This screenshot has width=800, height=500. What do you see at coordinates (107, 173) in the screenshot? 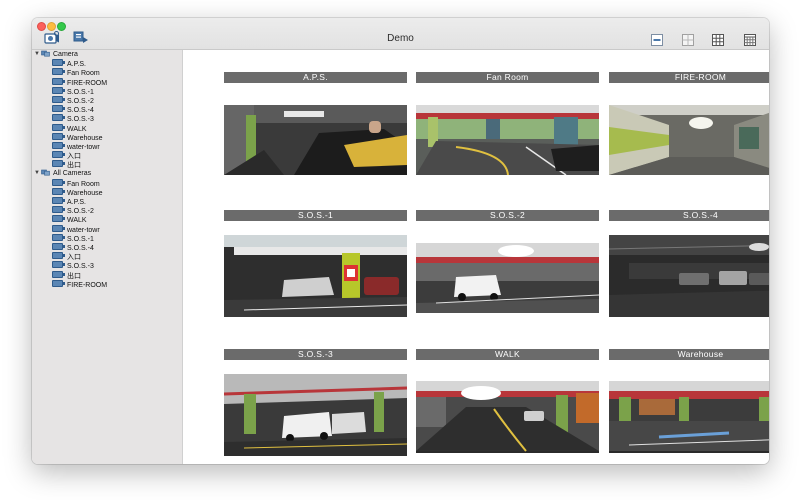
I see `tree-group-1: ▼ All Cameras` at bounding box center [107, 173].